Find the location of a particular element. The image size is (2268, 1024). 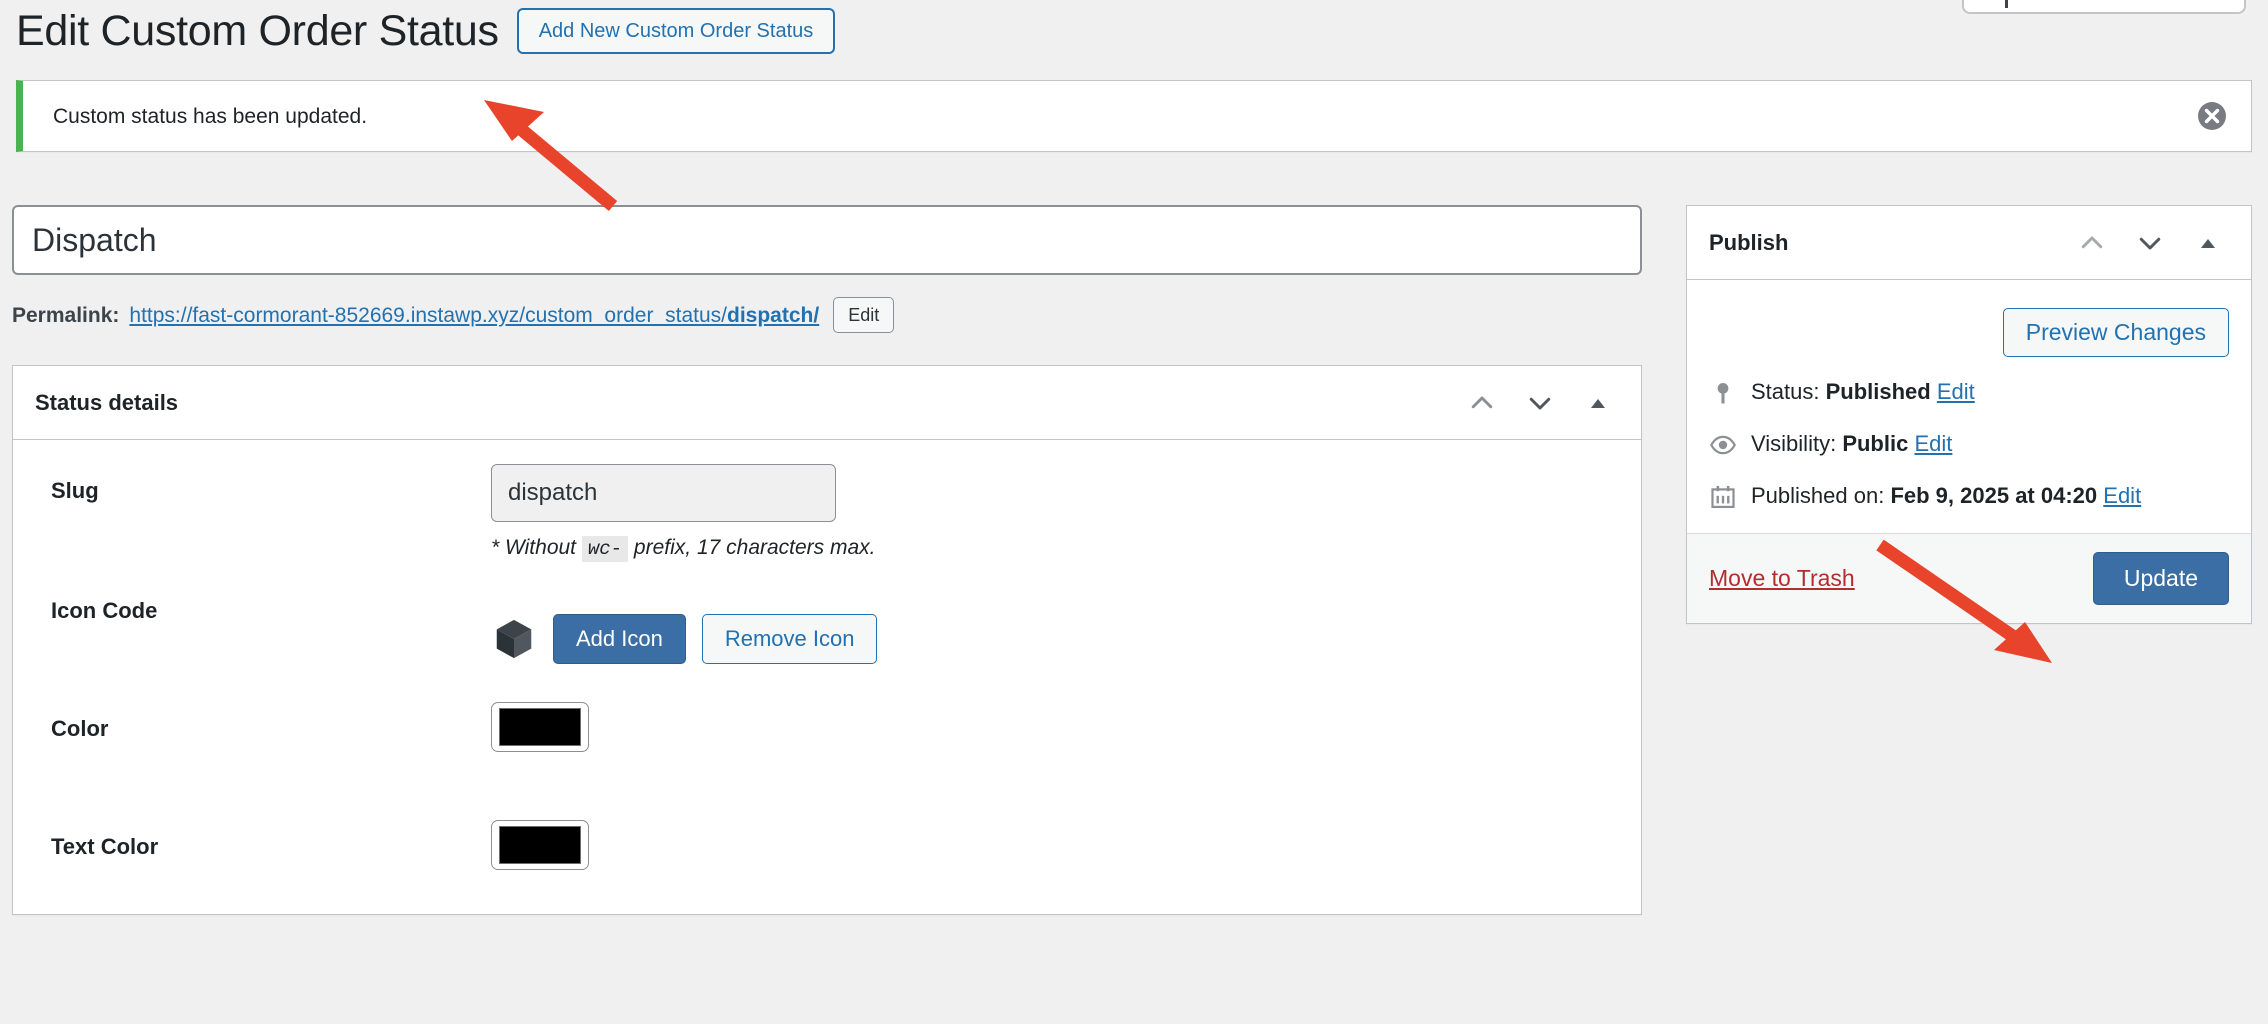

text-color-control is located at coordinates (1066, 833).